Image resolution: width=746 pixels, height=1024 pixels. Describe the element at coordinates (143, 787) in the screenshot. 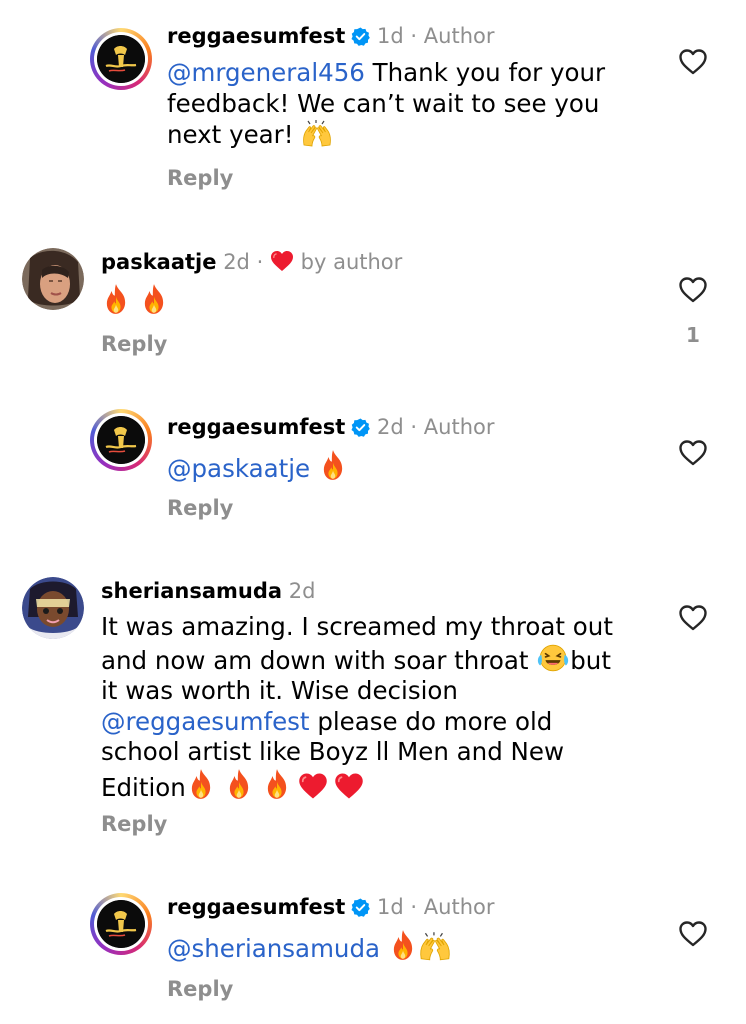

I see `comment-text-content: Edition` at that location.